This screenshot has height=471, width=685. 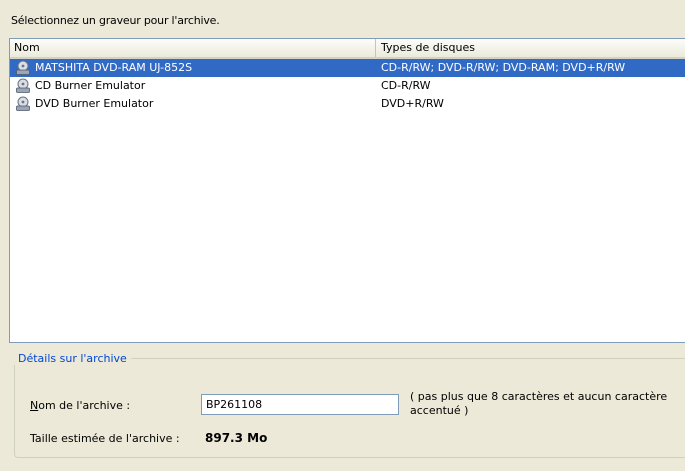 What do you see at coordinates (94, 103) in the screenshot?
I see `row-name-text: DVD Burner Emulator` at bounding box center [94, 103].